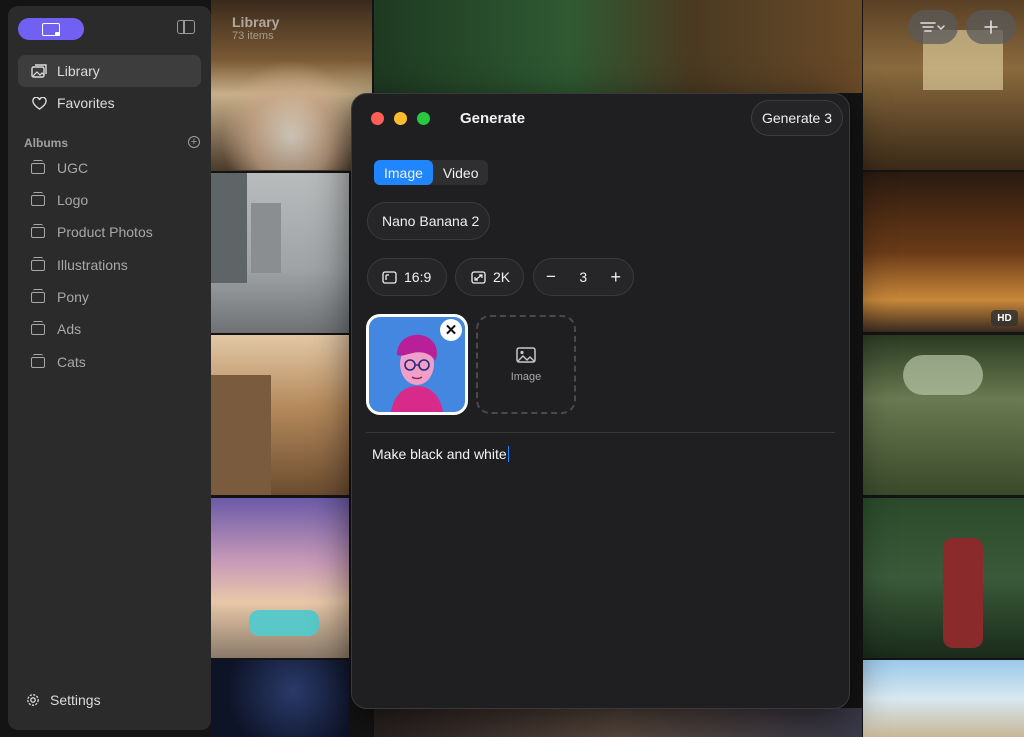 Image resolution: width=1024 pixels, height=737 pixels. I want to click on library-item-count: 73 items, so click(253, 36).